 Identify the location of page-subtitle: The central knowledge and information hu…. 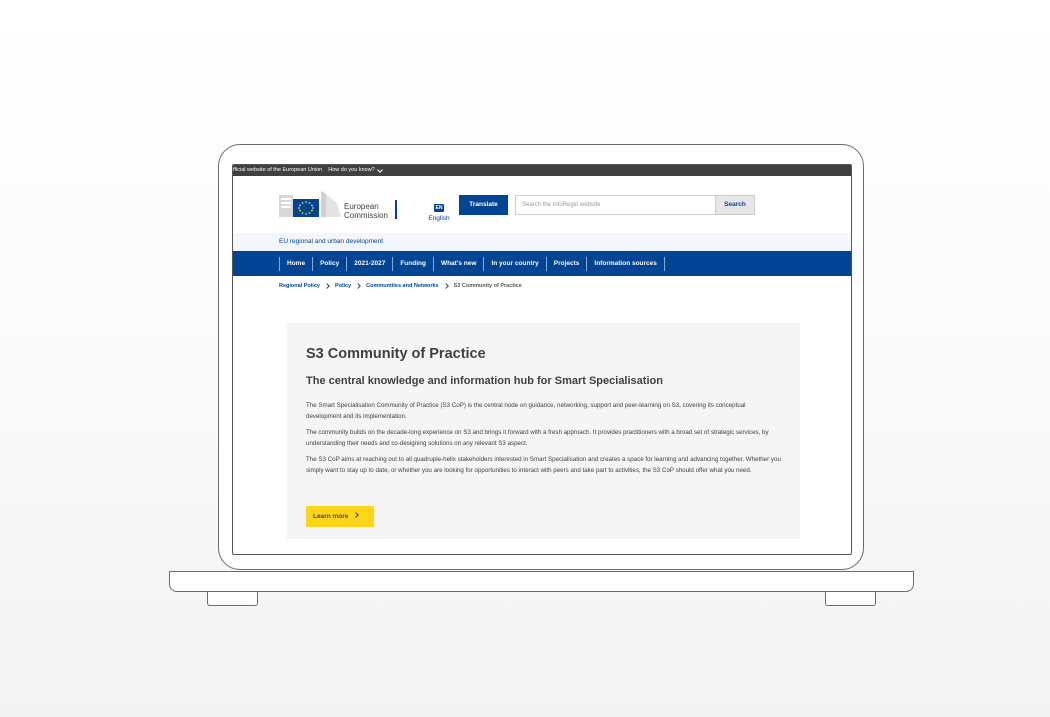
(484, 381).